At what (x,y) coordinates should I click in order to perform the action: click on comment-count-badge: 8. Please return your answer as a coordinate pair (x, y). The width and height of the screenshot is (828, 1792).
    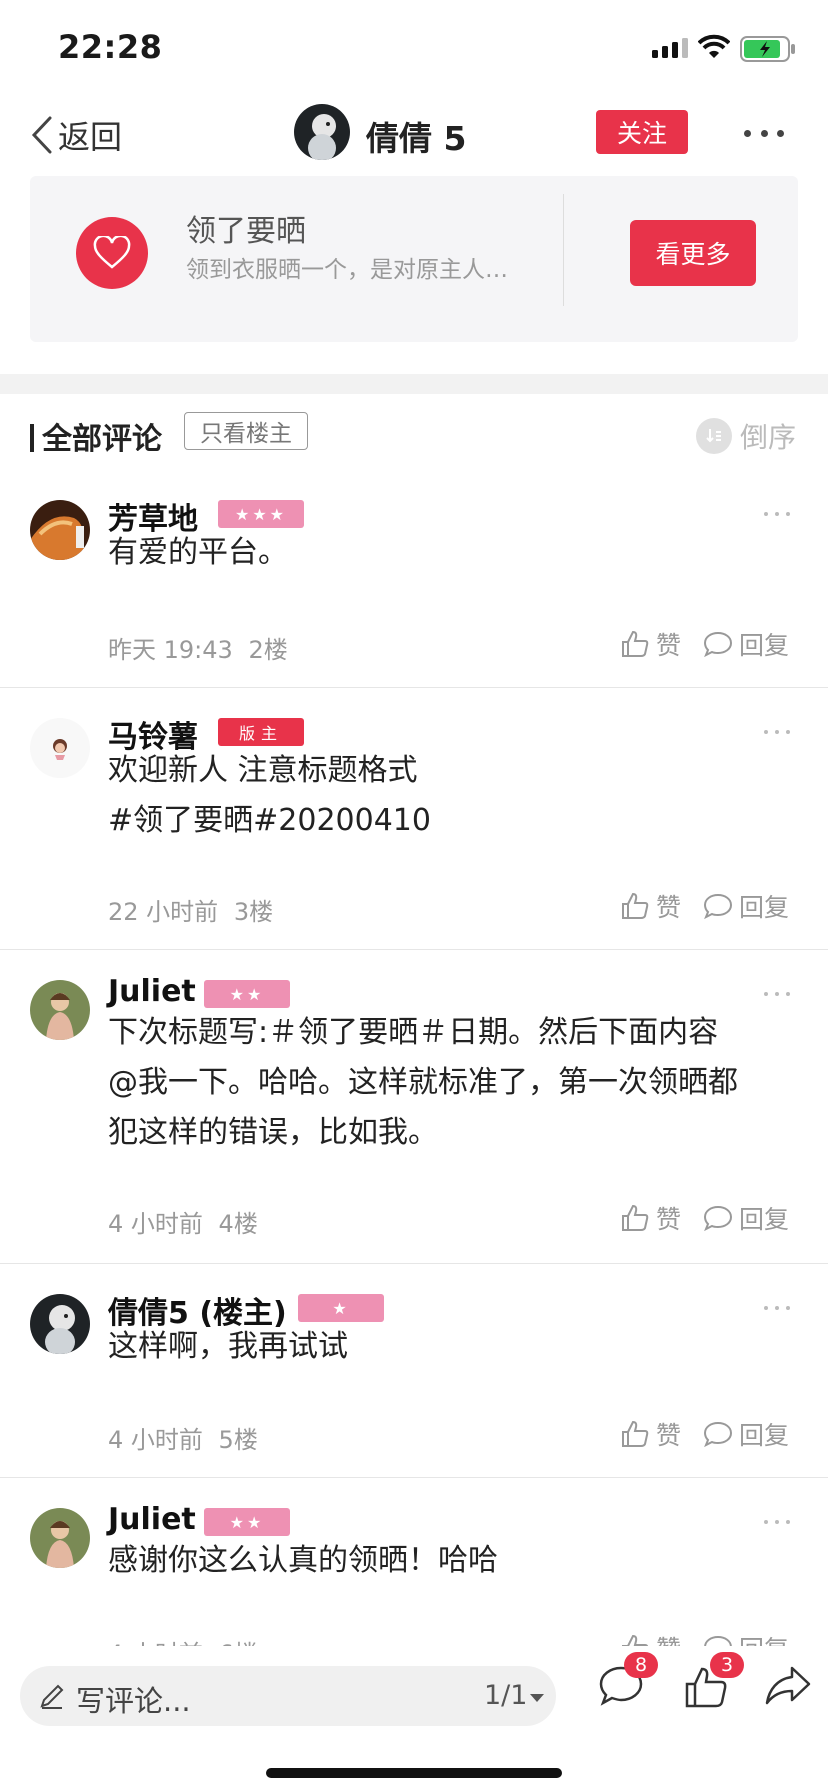
    Looking at the image, I should click on (641, 1665).